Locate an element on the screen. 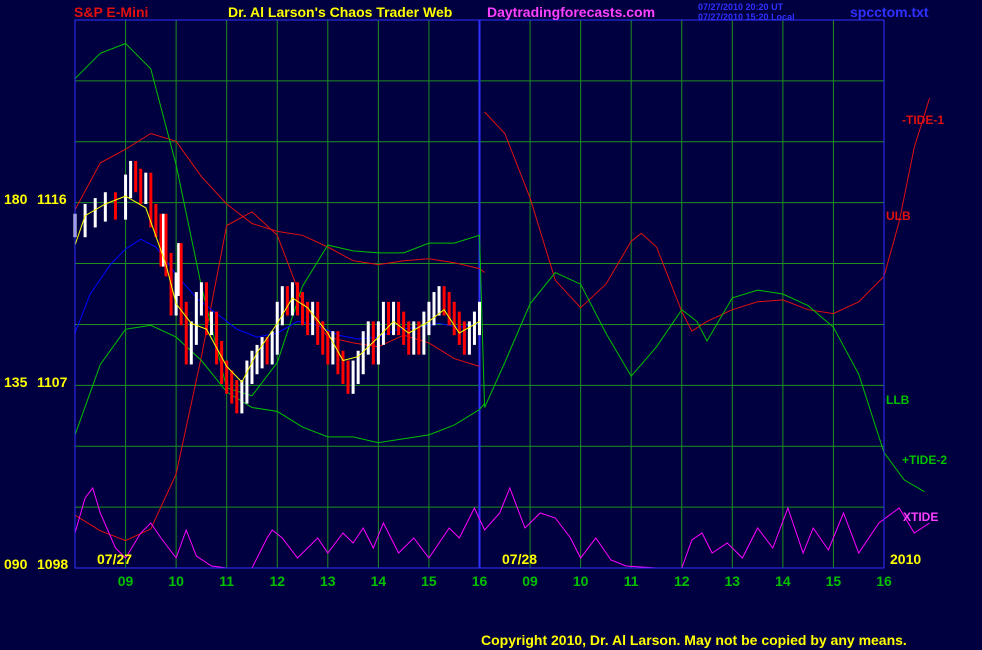  x-tick-labels: 09 10 11 12 13 14 15 16 09 10 11 12 13 14 15 16 is located at coordinates (505, 581).